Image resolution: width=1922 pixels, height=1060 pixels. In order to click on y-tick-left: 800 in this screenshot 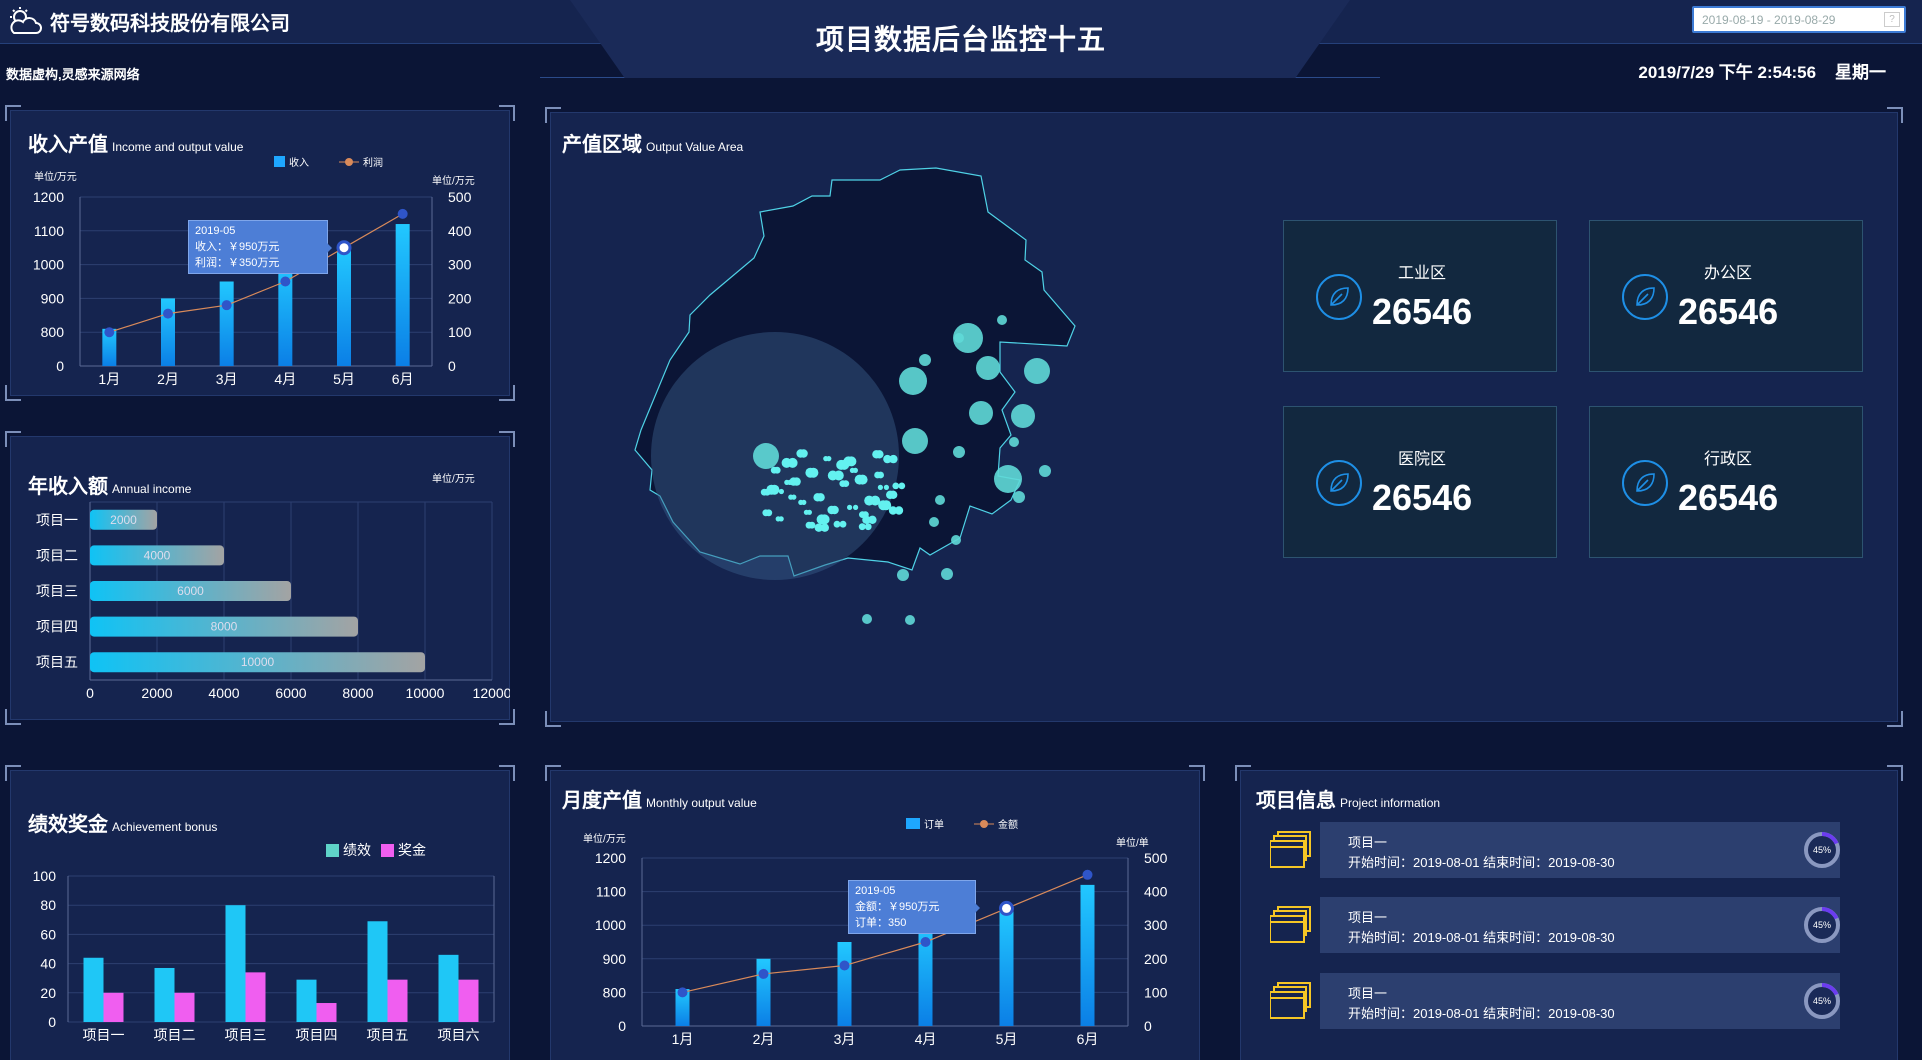, I will do `click(53, 332)`.